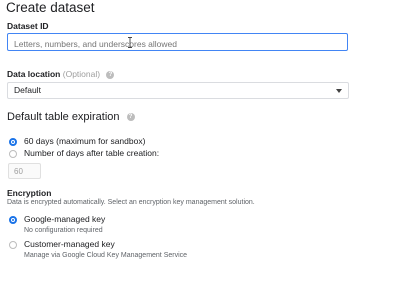 This screenshot has width=405, height=298. Describe the element at coordinates (34, 74) in the screenshot. I see `data-location-label-text: Data location` at that location.